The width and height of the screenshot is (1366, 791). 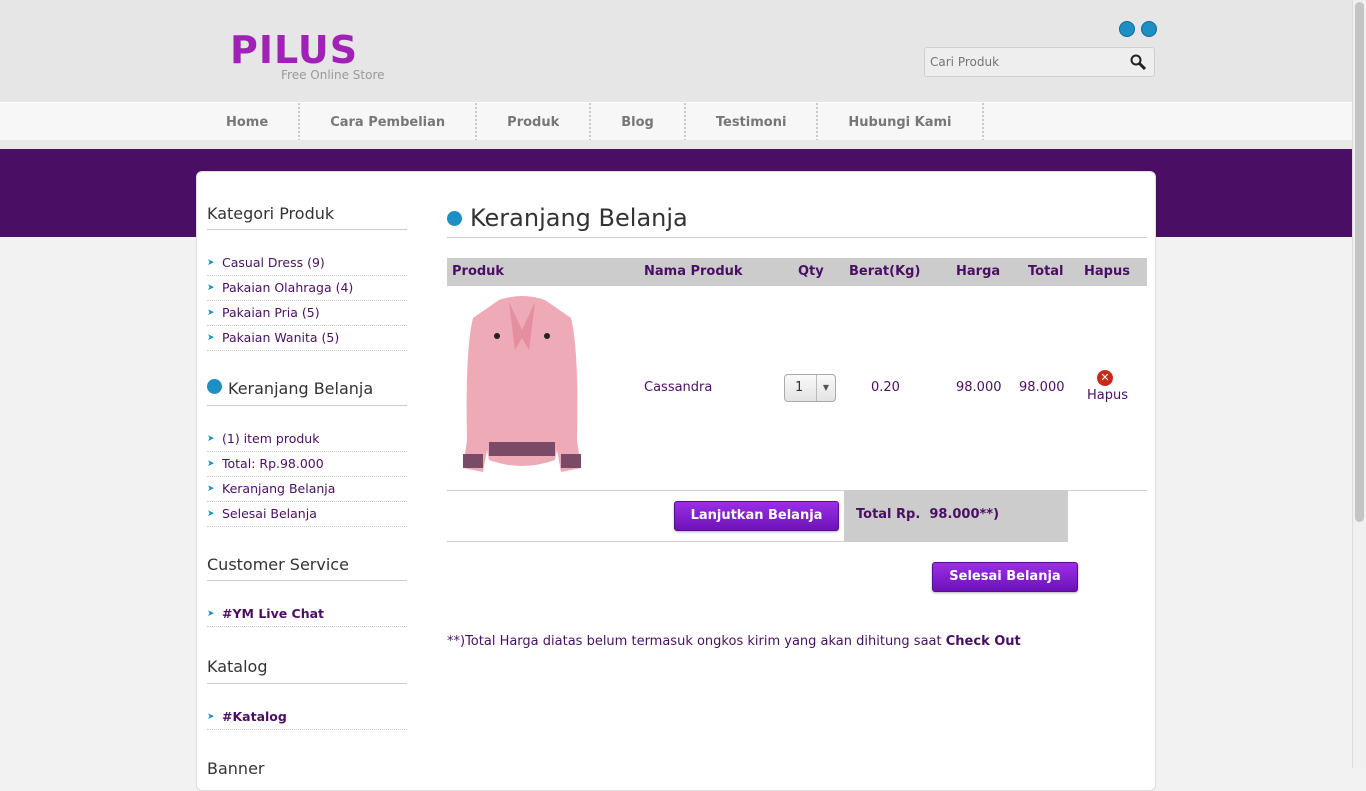 I want to click on nav-divider, so click(x=676, y=144).